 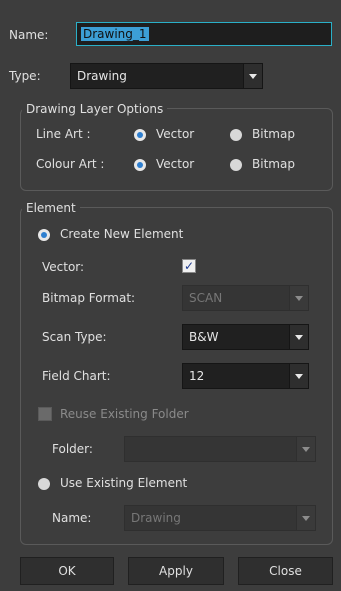 What do you see at coordinates (273, 134) in the screenshot?
I see `line-art-bitmap-label: Bitmap` at bounding box center [273, 134].